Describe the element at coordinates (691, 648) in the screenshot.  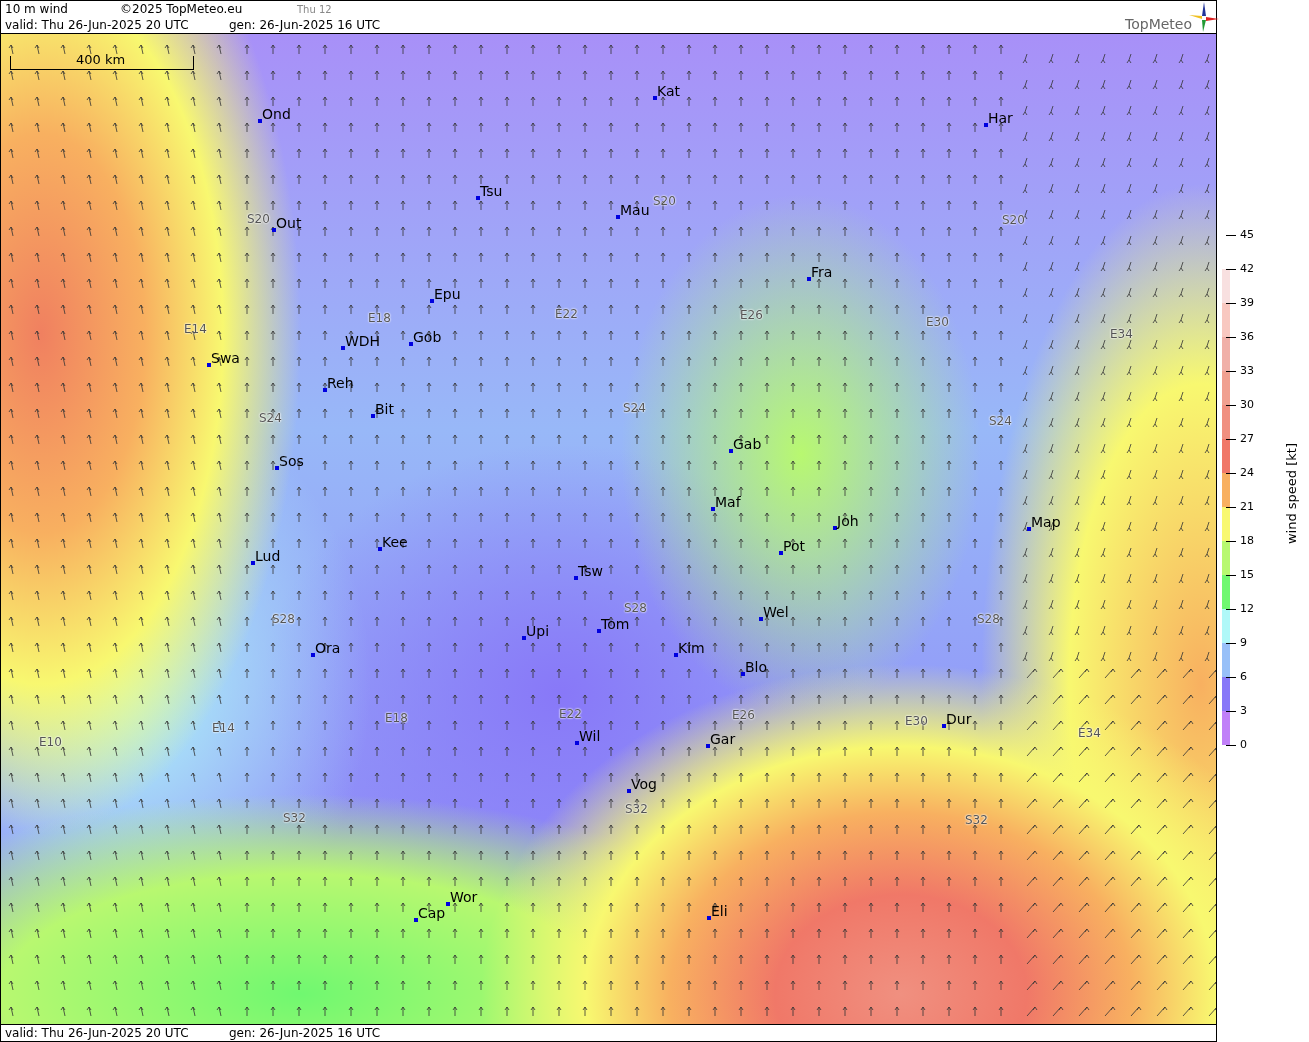
I see `city-label: Kim` at that location.